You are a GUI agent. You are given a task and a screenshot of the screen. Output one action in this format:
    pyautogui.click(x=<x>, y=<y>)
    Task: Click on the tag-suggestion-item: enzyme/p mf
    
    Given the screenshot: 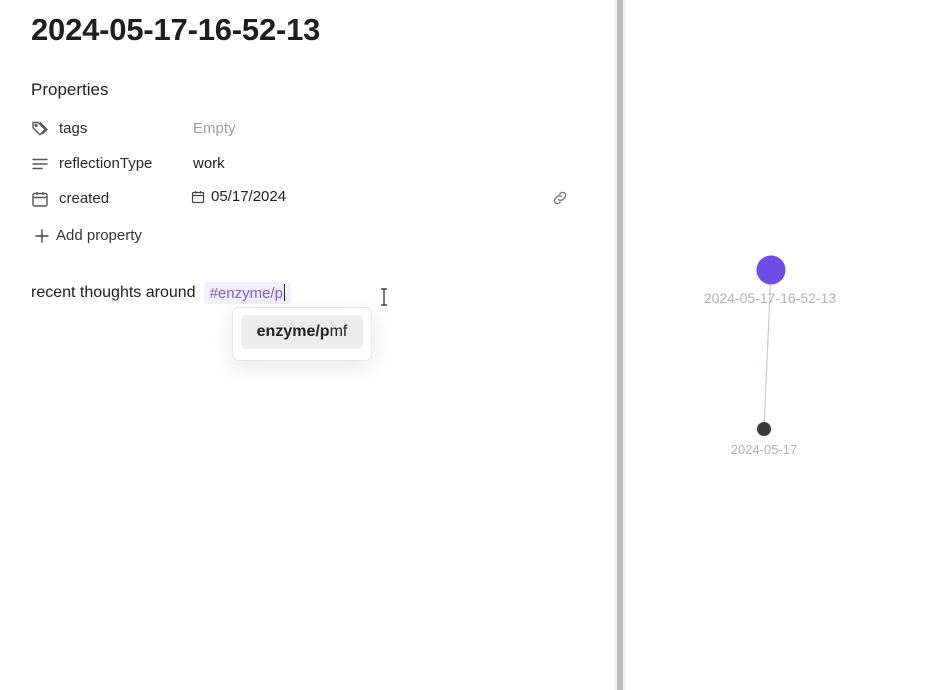 What is the action you would take?
    pyautogui.click(x=302, y=332)
    